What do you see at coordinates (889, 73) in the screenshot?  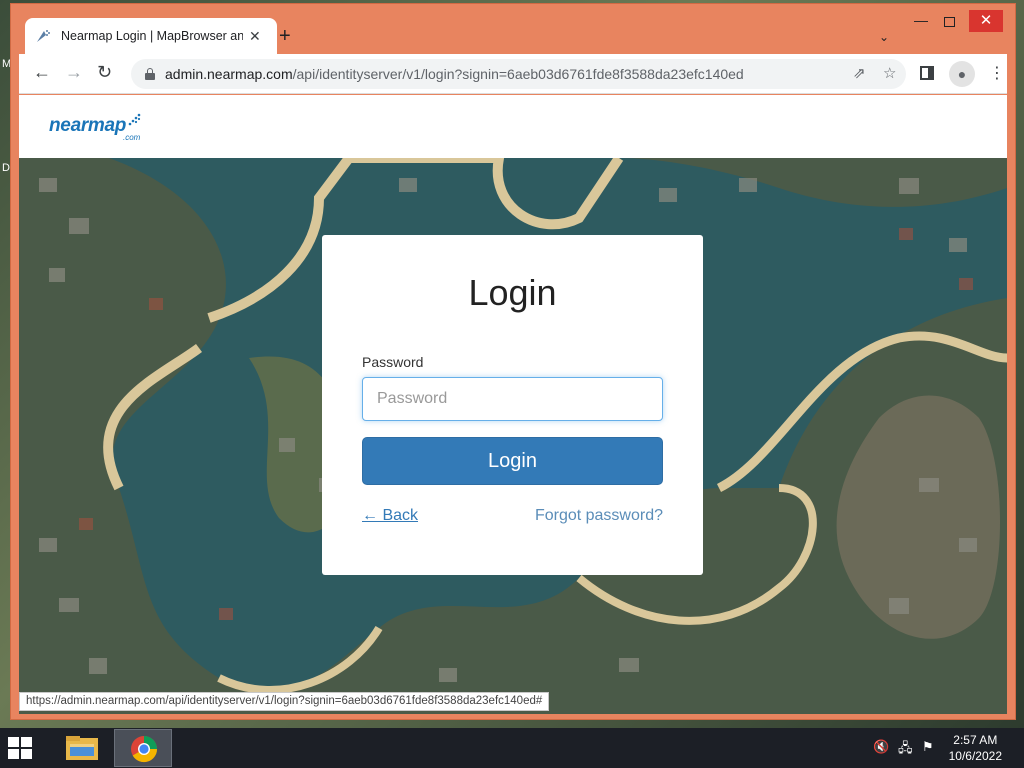 I see `bookmark-star-icon: ☆` at bounding box center [889, 73].